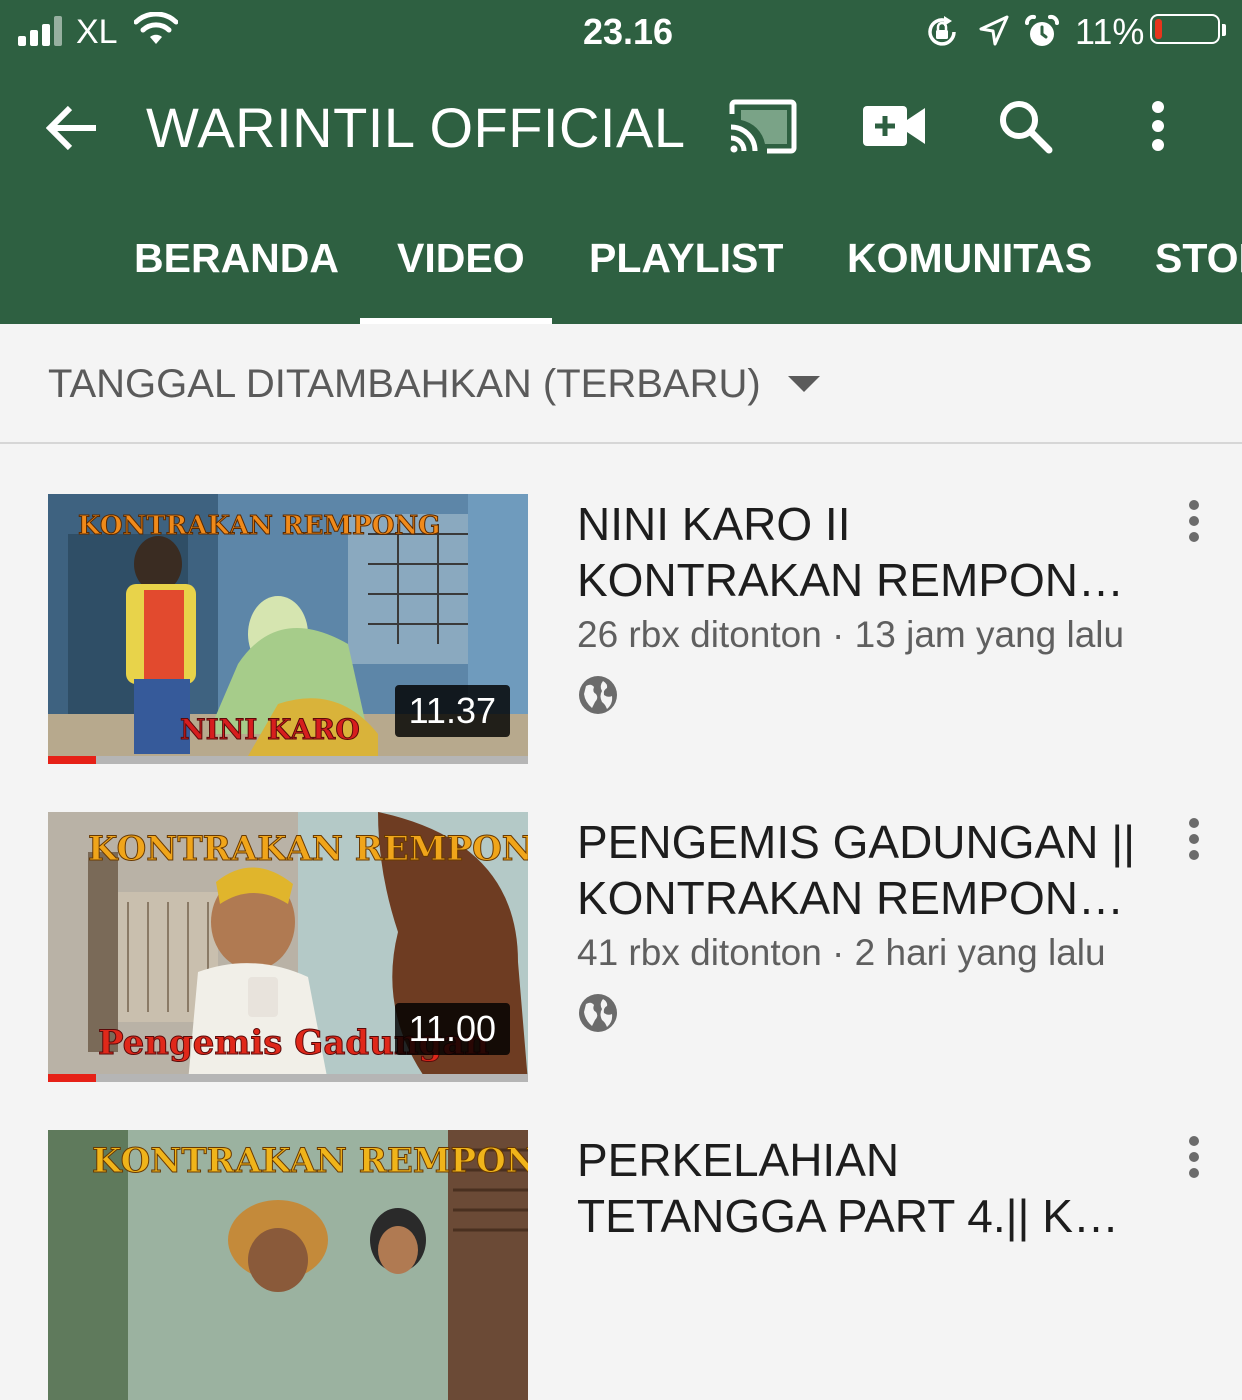  What do you see at coordinates (97, 32) in the screenshot?
I see `carrier-label: XL` at bounding box center [97, 32].